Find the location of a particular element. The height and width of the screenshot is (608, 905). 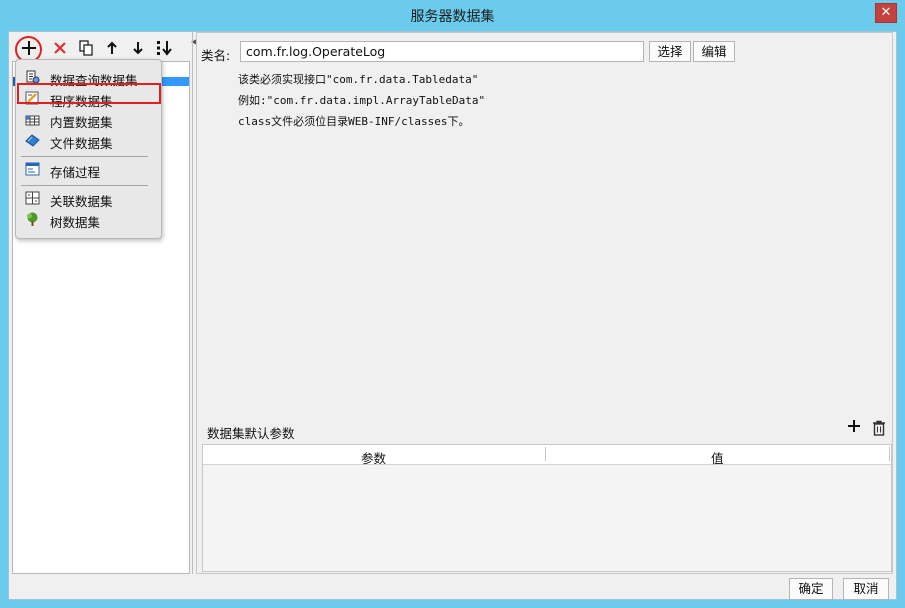

dataset-toolbar is located at coordinates (100, 49).